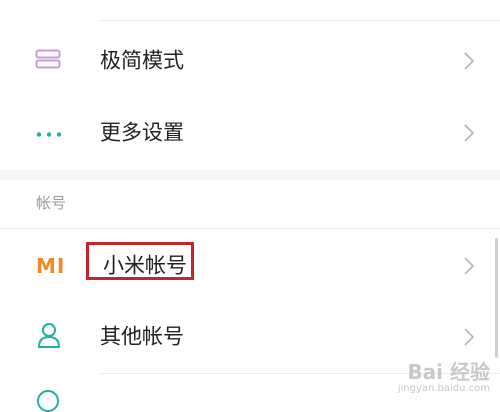 The image size is (500, 412). Describe the element at coordinates (142, 132) in the screenshot. I see `settings-item-label: 更多设置` at that location.